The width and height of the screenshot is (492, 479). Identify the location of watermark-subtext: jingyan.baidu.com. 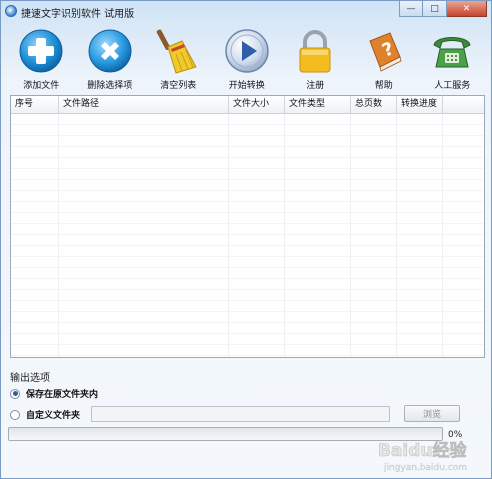
(425, 468).